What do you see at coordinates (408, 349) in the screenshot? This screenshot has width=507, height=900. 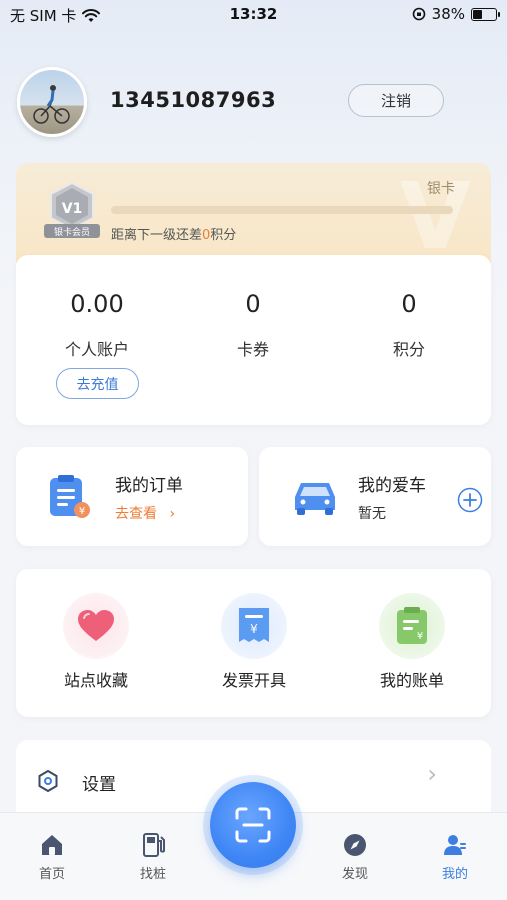 I see `stat-label: 积分` at bounding box center [408, 349].